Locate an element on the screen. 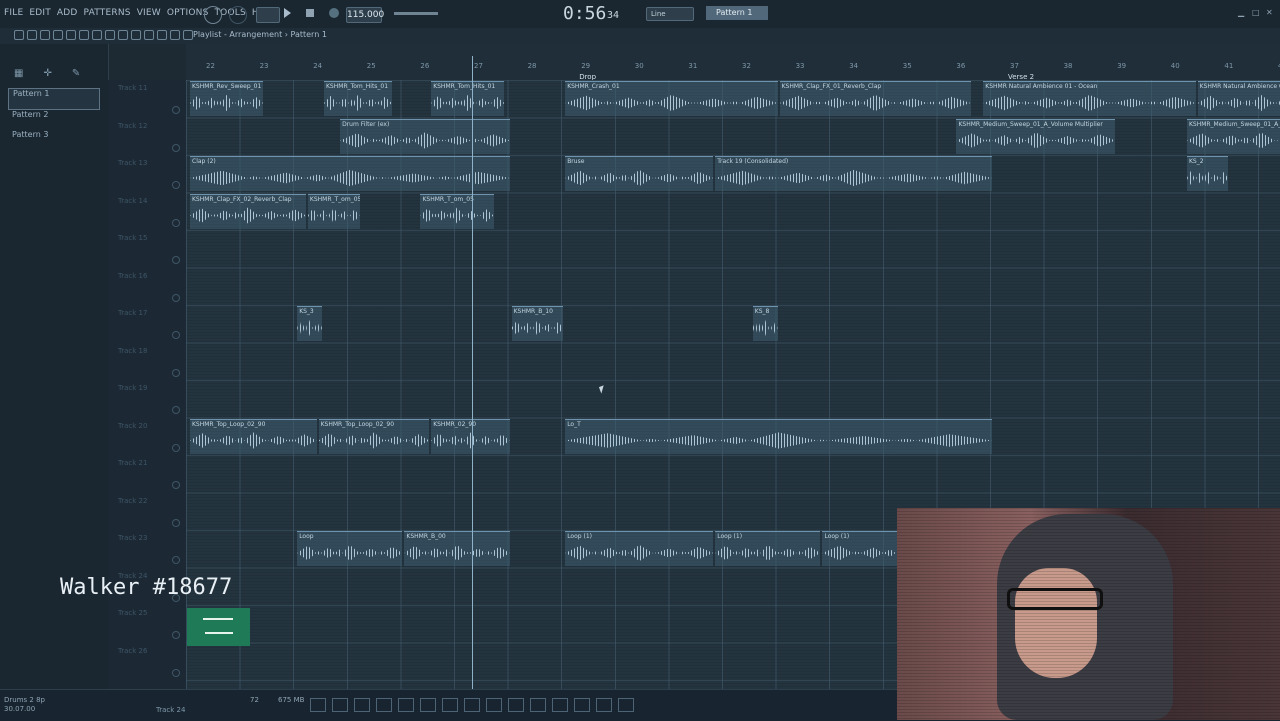 Image resolution: width=1280 pixels, height=721 pixels. audio-clip: KSHMR_B_00 is located at coordinates (457, 548).